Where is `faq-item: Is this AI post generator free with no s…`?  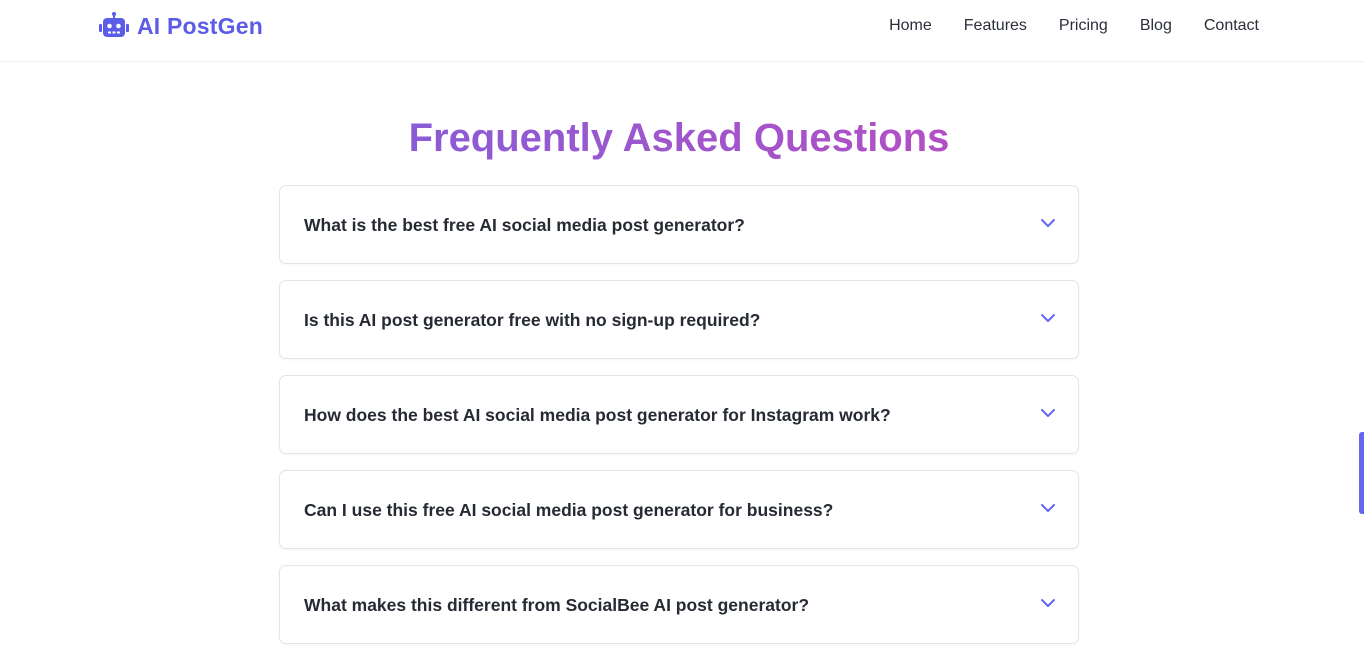 faq-item: Is this AI post generator free with no s… is located at coordinates (679, 319).